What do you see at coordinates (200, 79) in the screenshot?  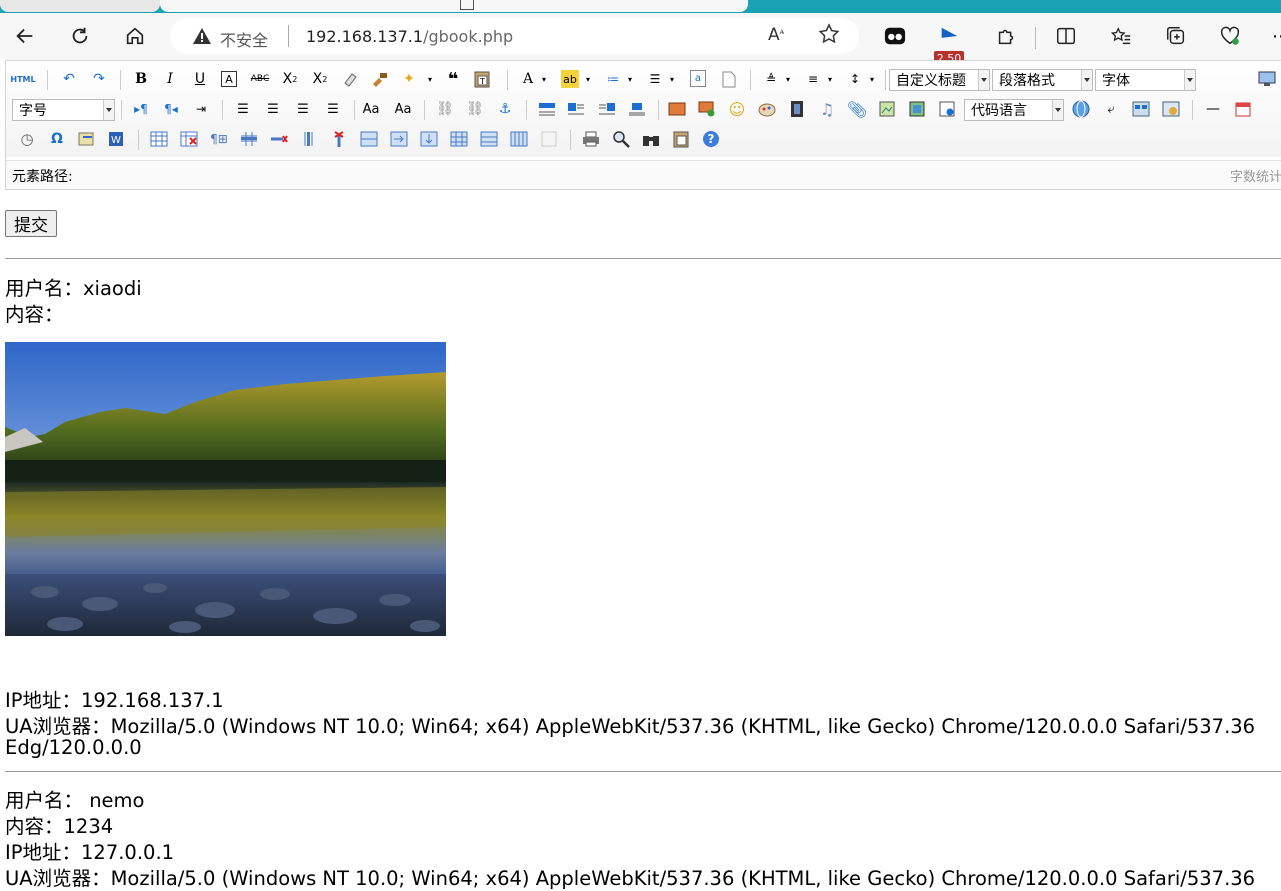 I see `underline-icon: U` at bounding box center [200, 79].